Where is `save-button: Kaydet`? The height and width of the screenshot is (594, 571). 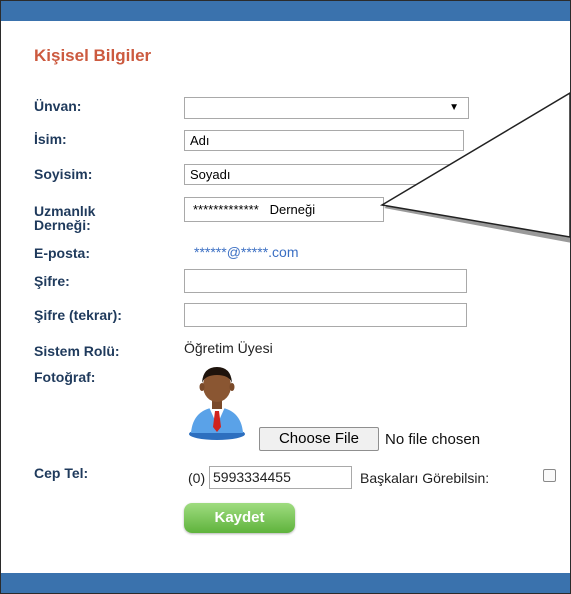
save-button: Kaydet is located at coordinates (239, 518).